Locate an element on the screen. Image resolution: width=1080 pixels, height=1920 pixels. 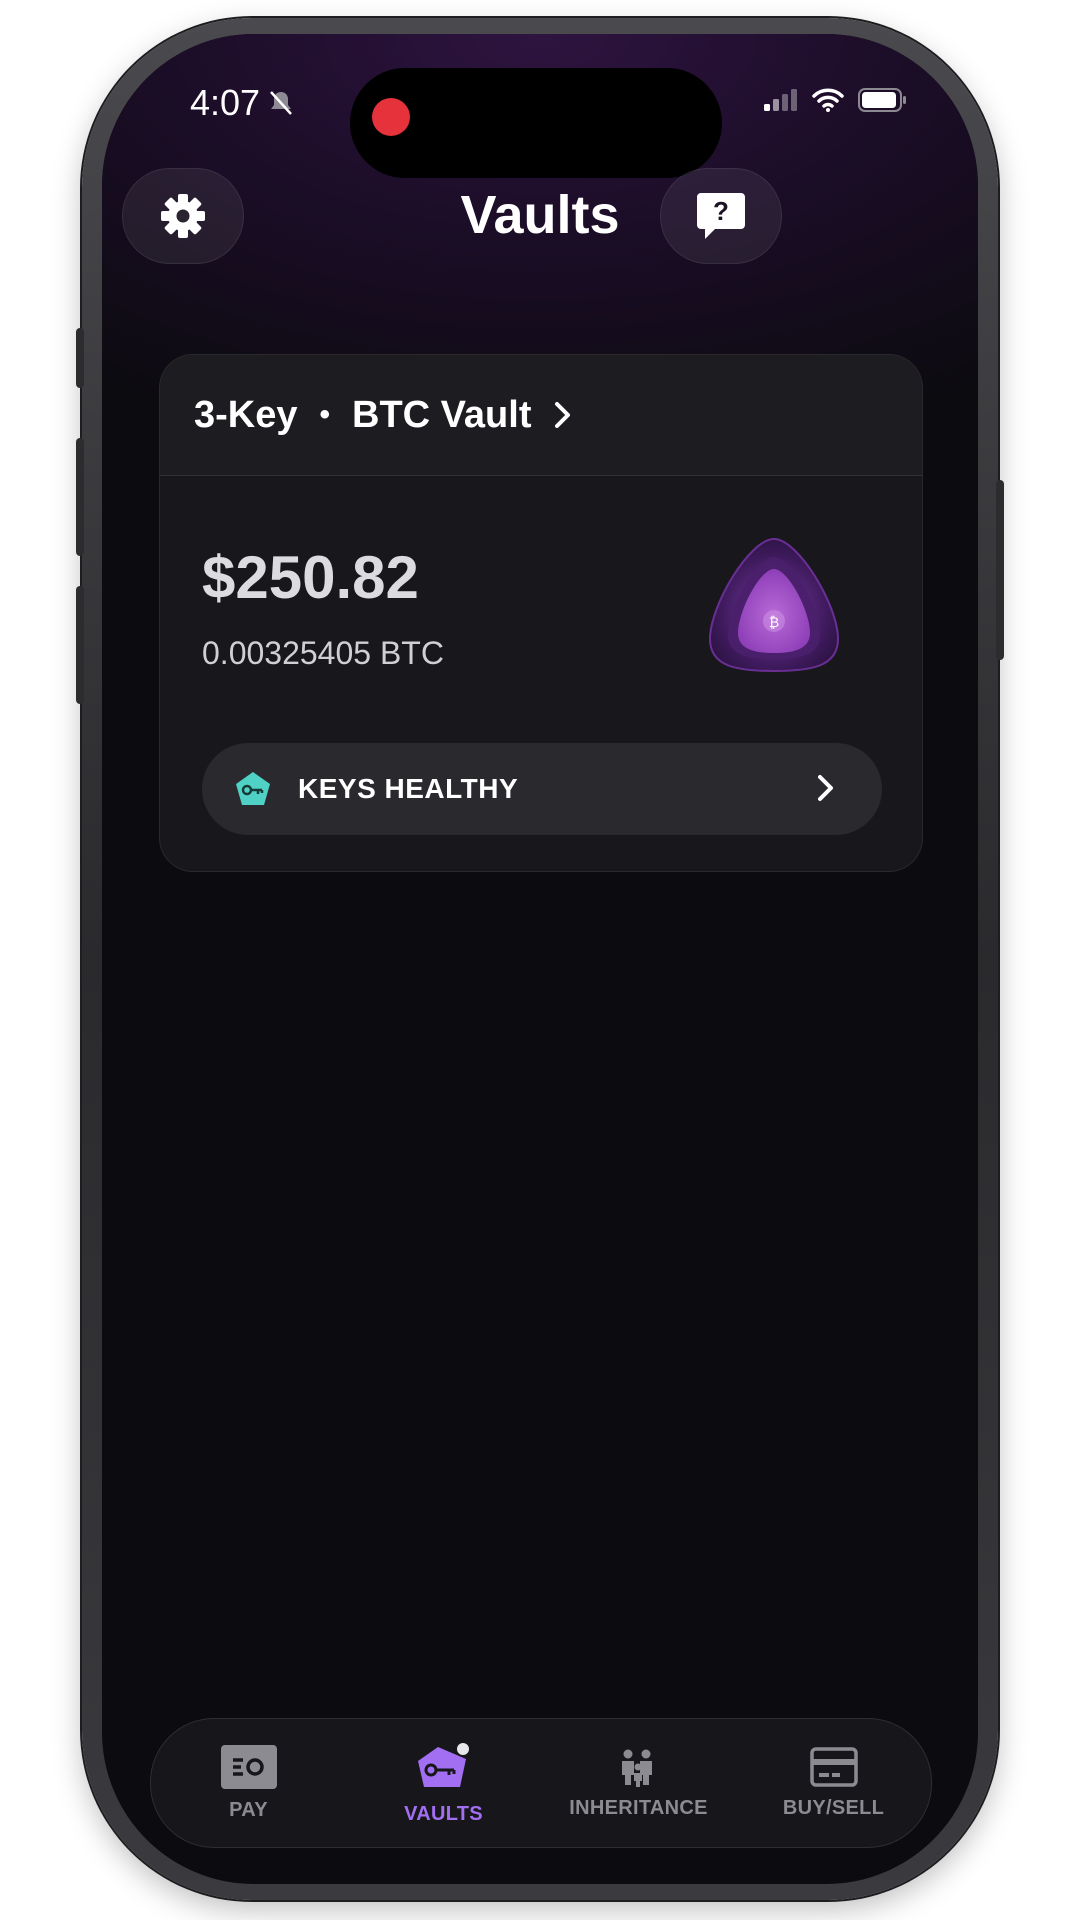
tab-vaults: VAULTS is located at coordinates (443, 1783).